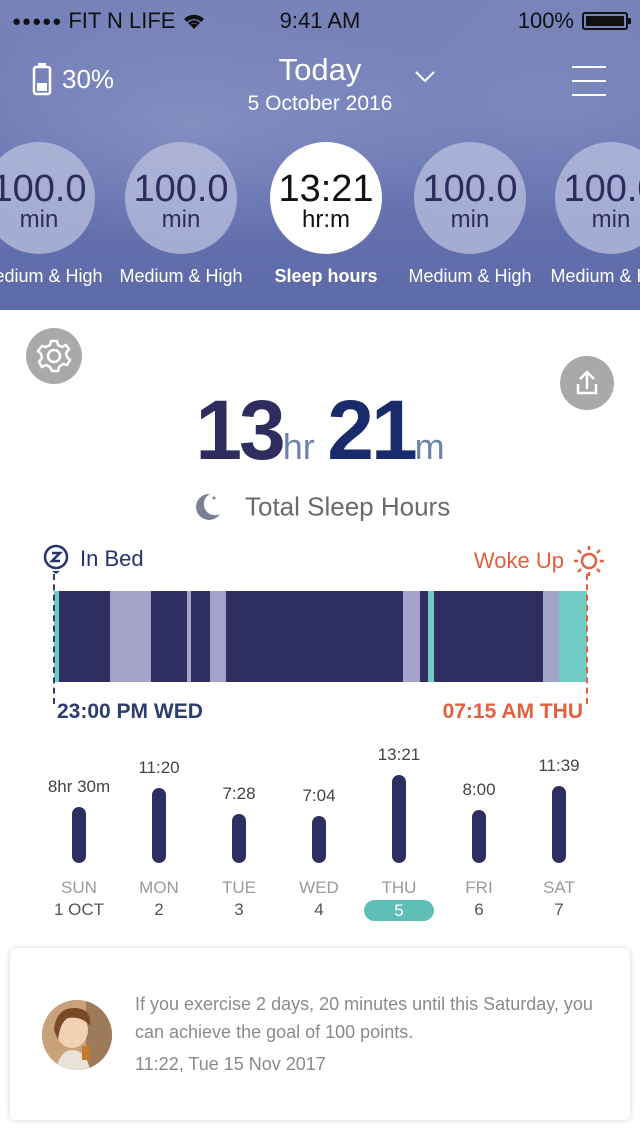  What do you see at coordinates (589, 561) in the screenshot?
I see `sun-icon` at bounding box center [589, 561].